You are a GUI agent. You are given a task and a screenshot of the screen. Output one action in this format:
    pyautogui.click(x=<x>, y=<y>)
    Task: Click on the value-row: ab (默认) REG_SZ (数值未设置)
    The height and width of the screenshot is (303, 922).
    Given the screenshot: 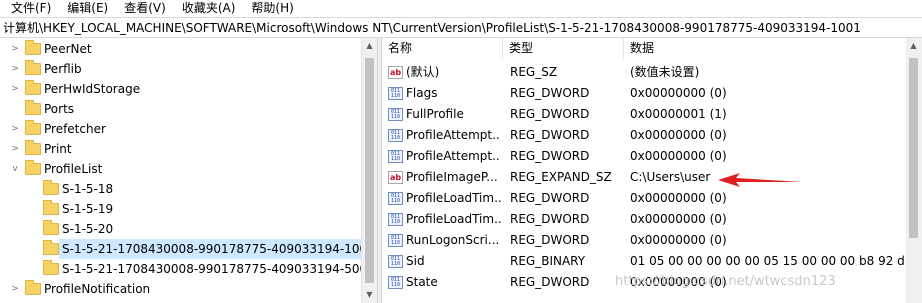 What is the action you would take?
    pyautogui.click(x=652, y=72)
    